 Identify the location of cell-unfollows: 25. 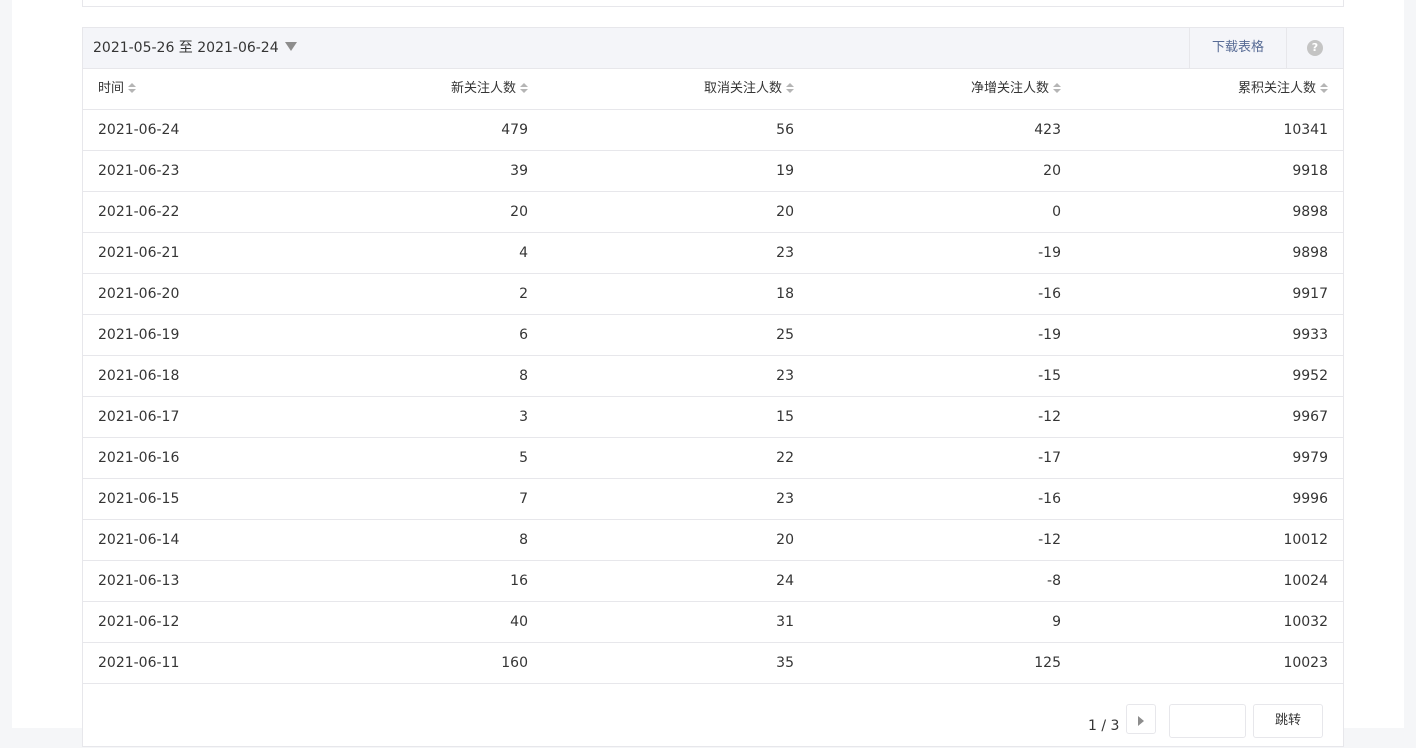
(785, 335).